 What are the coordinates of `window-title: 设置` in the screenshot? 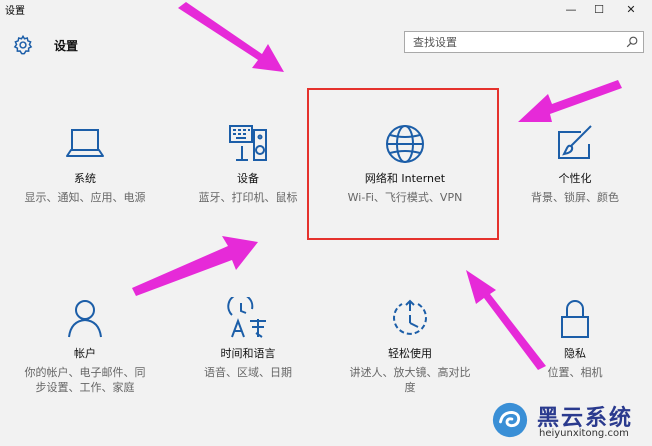 It's located at (15, 11).